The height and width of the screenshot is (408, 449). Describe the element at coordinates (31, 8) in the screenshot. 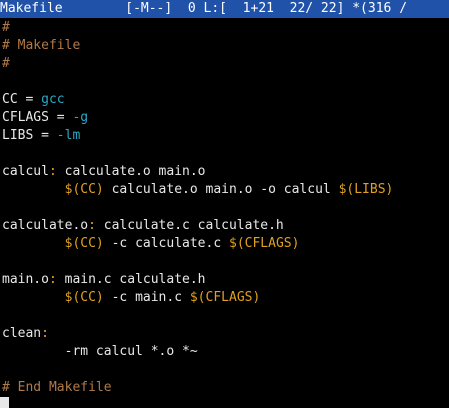

I see `status-filename: Makefile` at that location.